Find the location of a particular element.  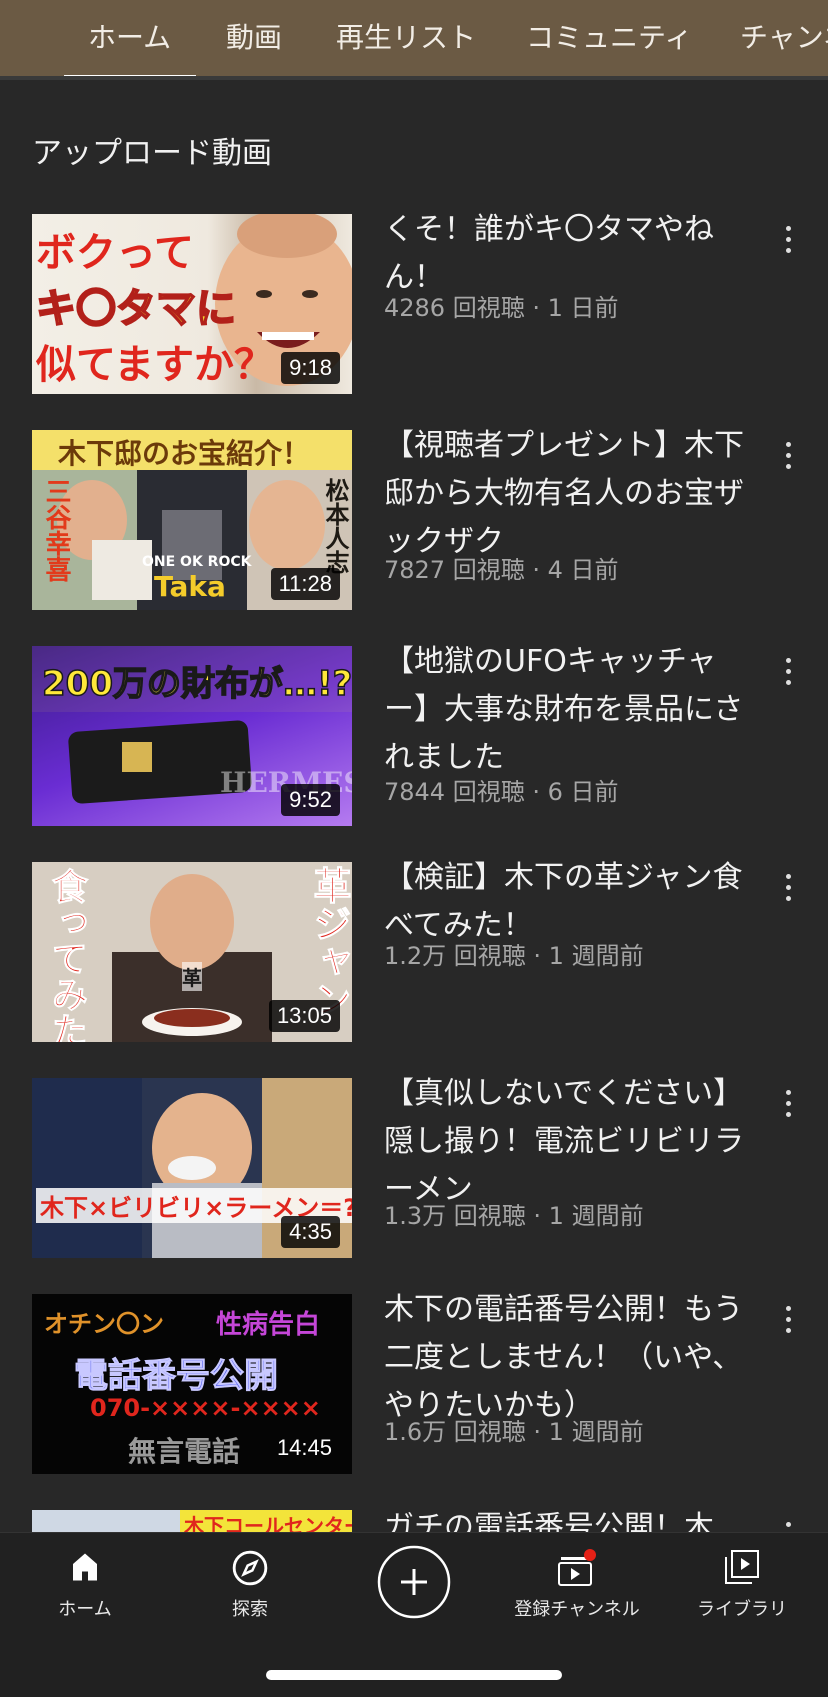

section-title: アップロード動画 is located at coordinates (152, 153).